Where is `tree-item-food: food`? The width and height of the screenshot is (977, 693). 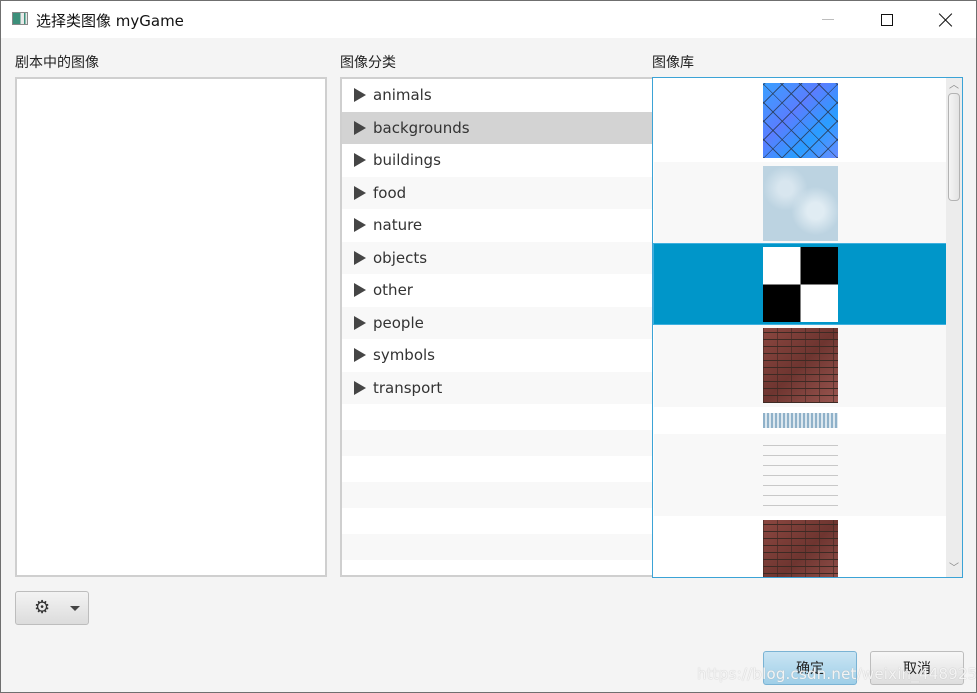 tree-item-food: food is located at coordinates (497, 192).